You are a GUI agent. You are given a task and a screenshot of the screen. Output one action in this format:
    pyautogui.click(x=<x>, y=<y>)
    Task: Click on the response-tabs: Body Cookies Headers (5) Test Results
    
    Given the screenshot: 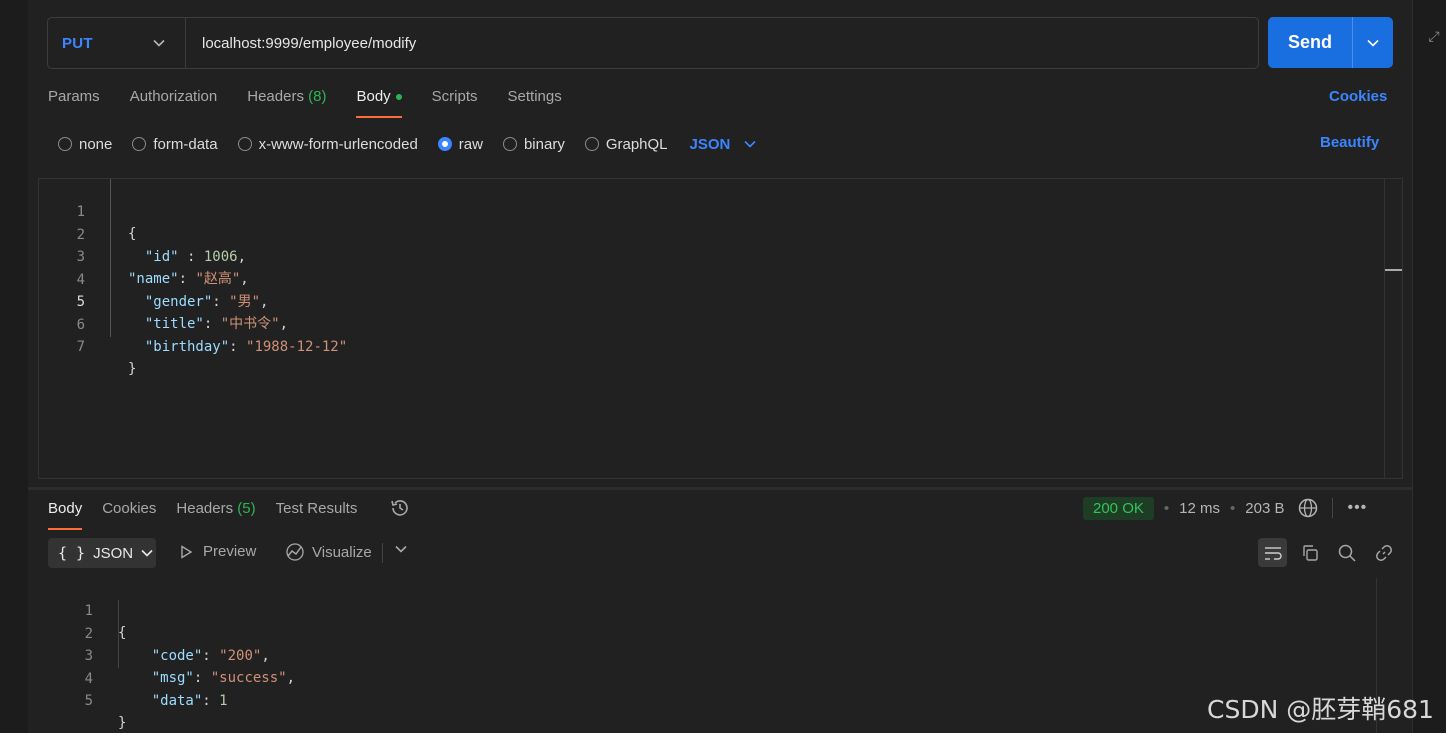 What is the action you would take?
    pyautogui.click(x=229, y=513)
    